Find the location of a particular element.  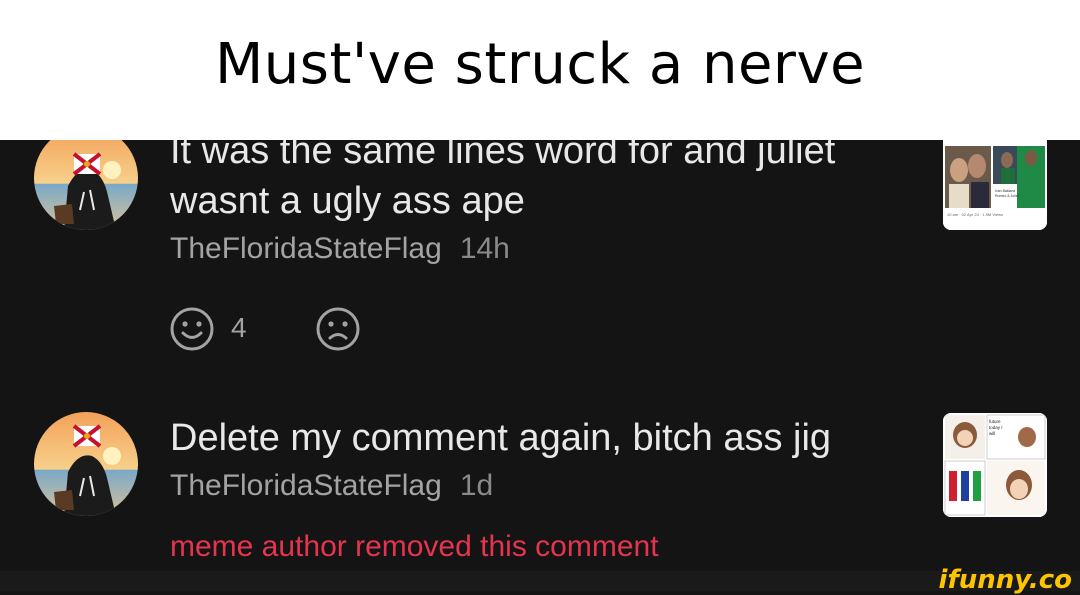

comment-meta: TheFloridaStateFlag 14h is located at coordinates (340, 249).